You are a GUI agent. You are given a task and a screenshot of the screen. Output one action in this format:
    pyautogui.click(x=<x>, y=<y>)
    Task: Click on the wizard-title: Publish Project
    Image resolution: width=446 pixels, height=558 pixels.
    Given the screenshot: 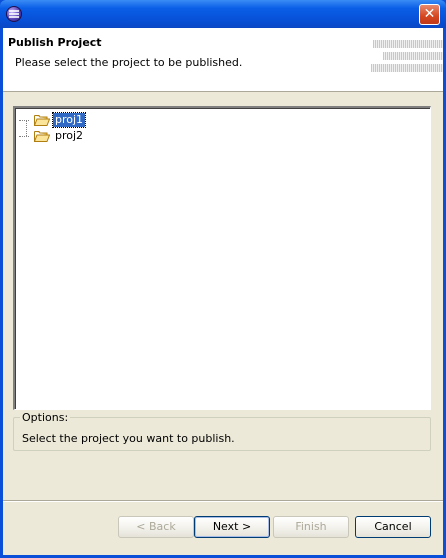 What is the action you would take?
    pyautogui.click(x=55, y=42)
    